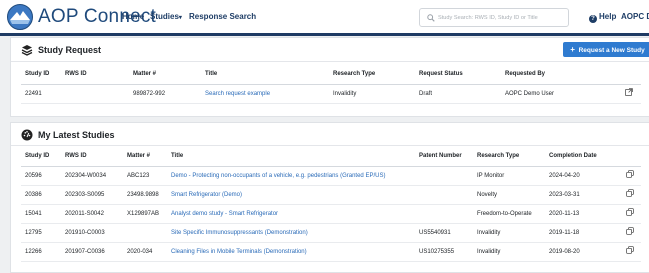  Describe the element at coordinates (76, 135) in the screenshot. I see `latest-studies-title: My Latest Studies` at that location.